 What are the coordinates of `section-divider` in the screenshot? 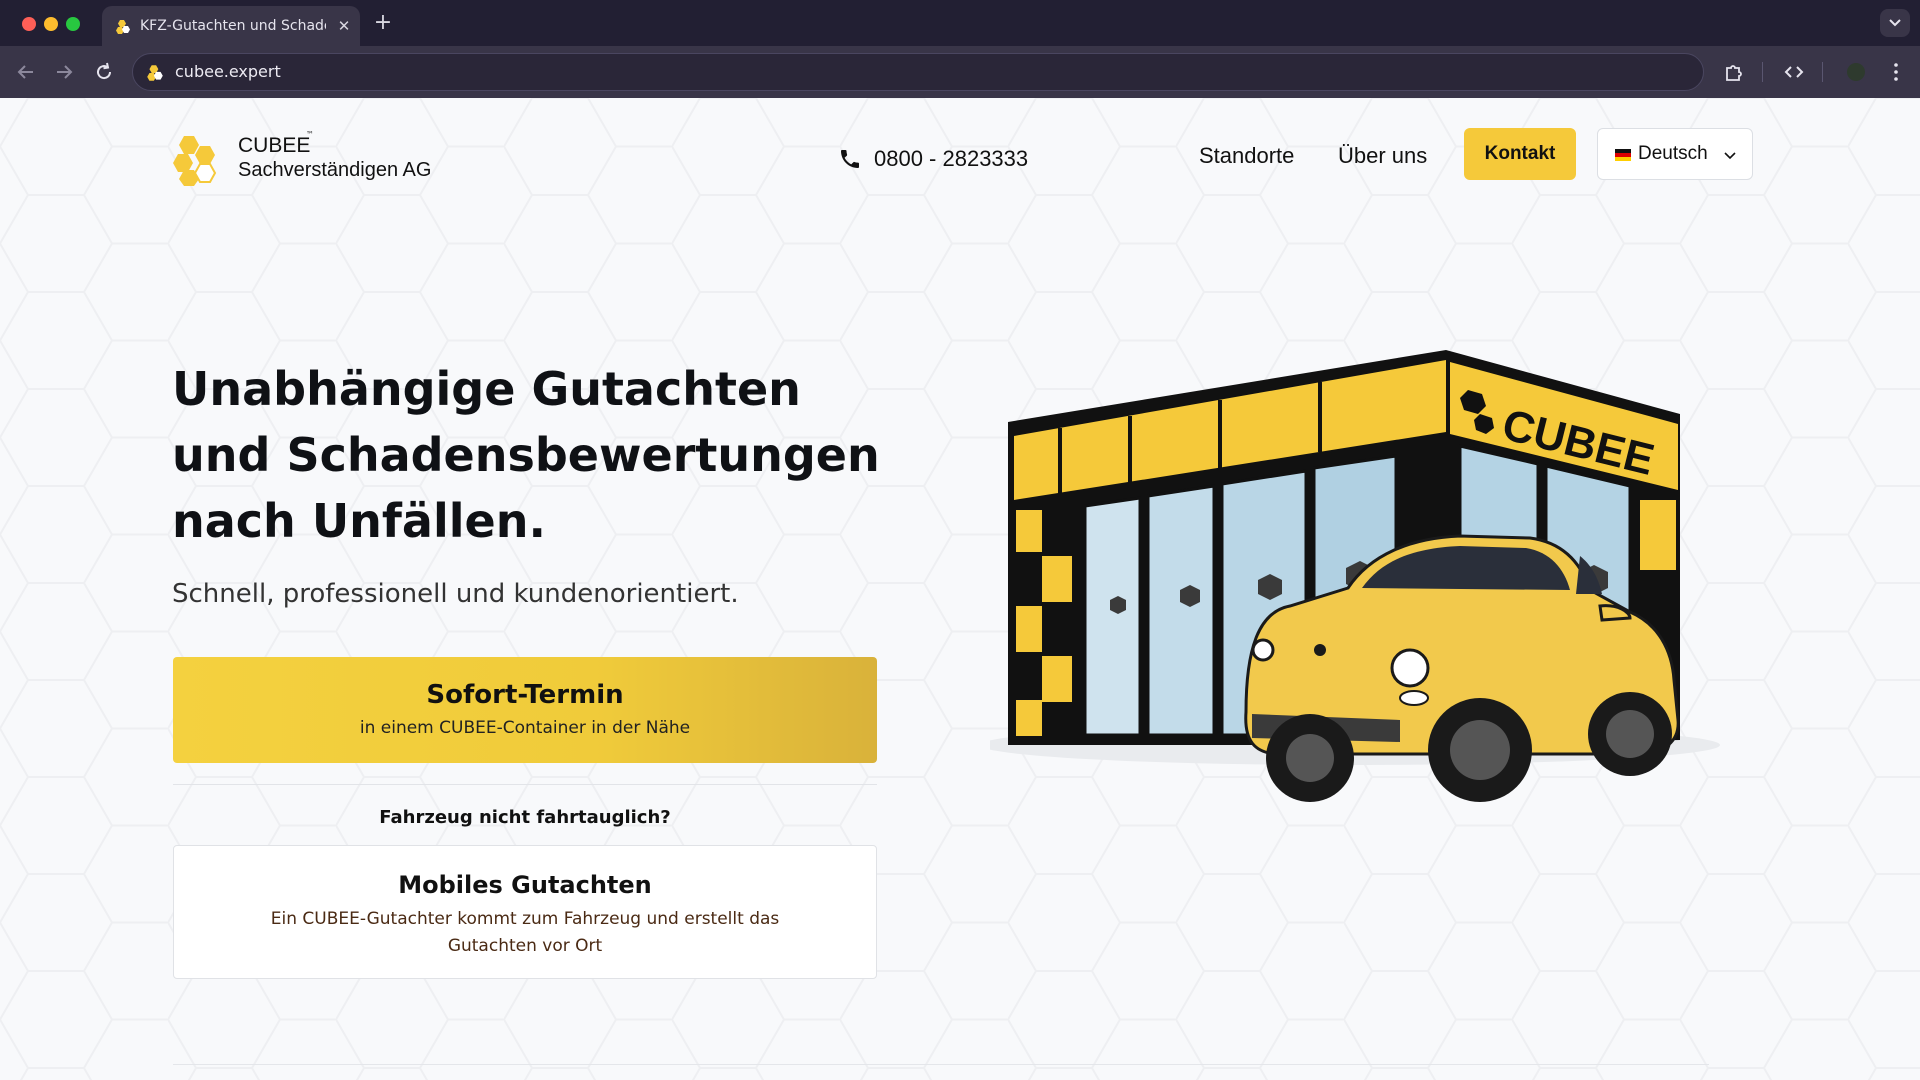 It's located at (525, 784).